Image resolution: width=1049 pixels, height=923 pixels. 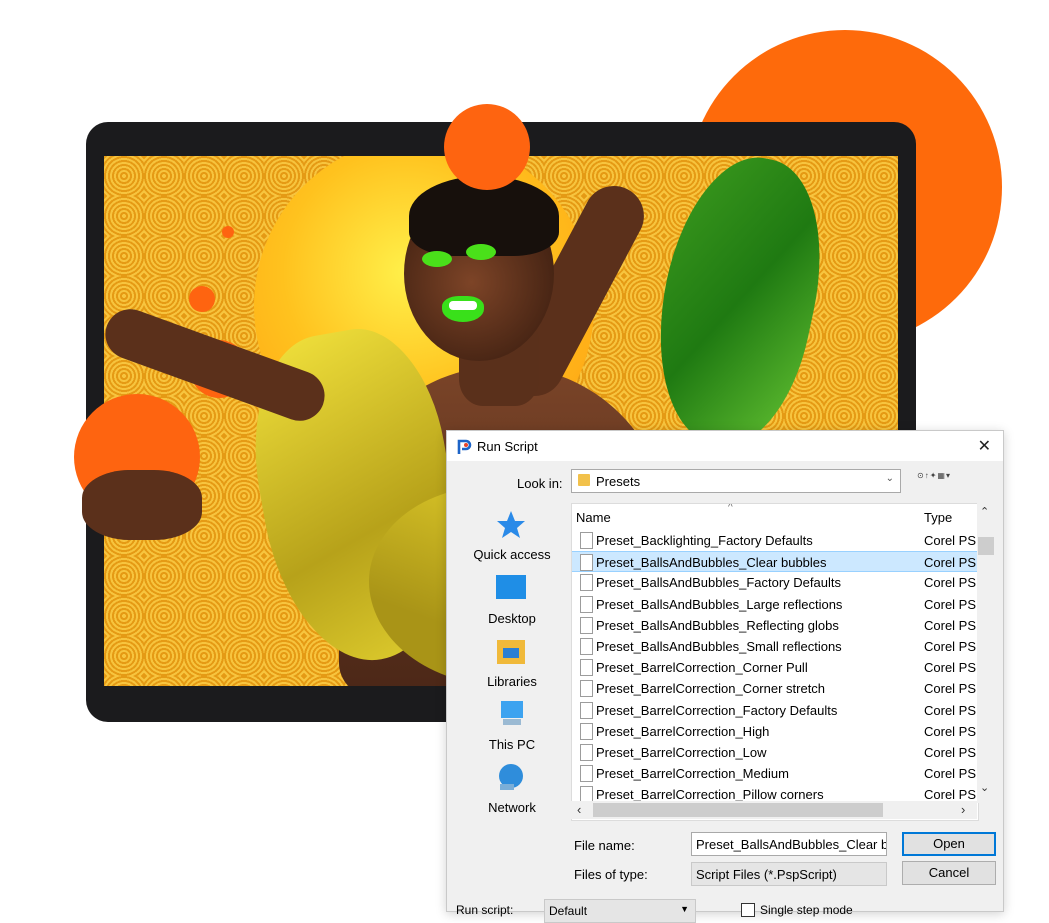 I want to click on file-name: Preset_BallsAndBubbles_Factory Defaults, so click(x=718, y=583).